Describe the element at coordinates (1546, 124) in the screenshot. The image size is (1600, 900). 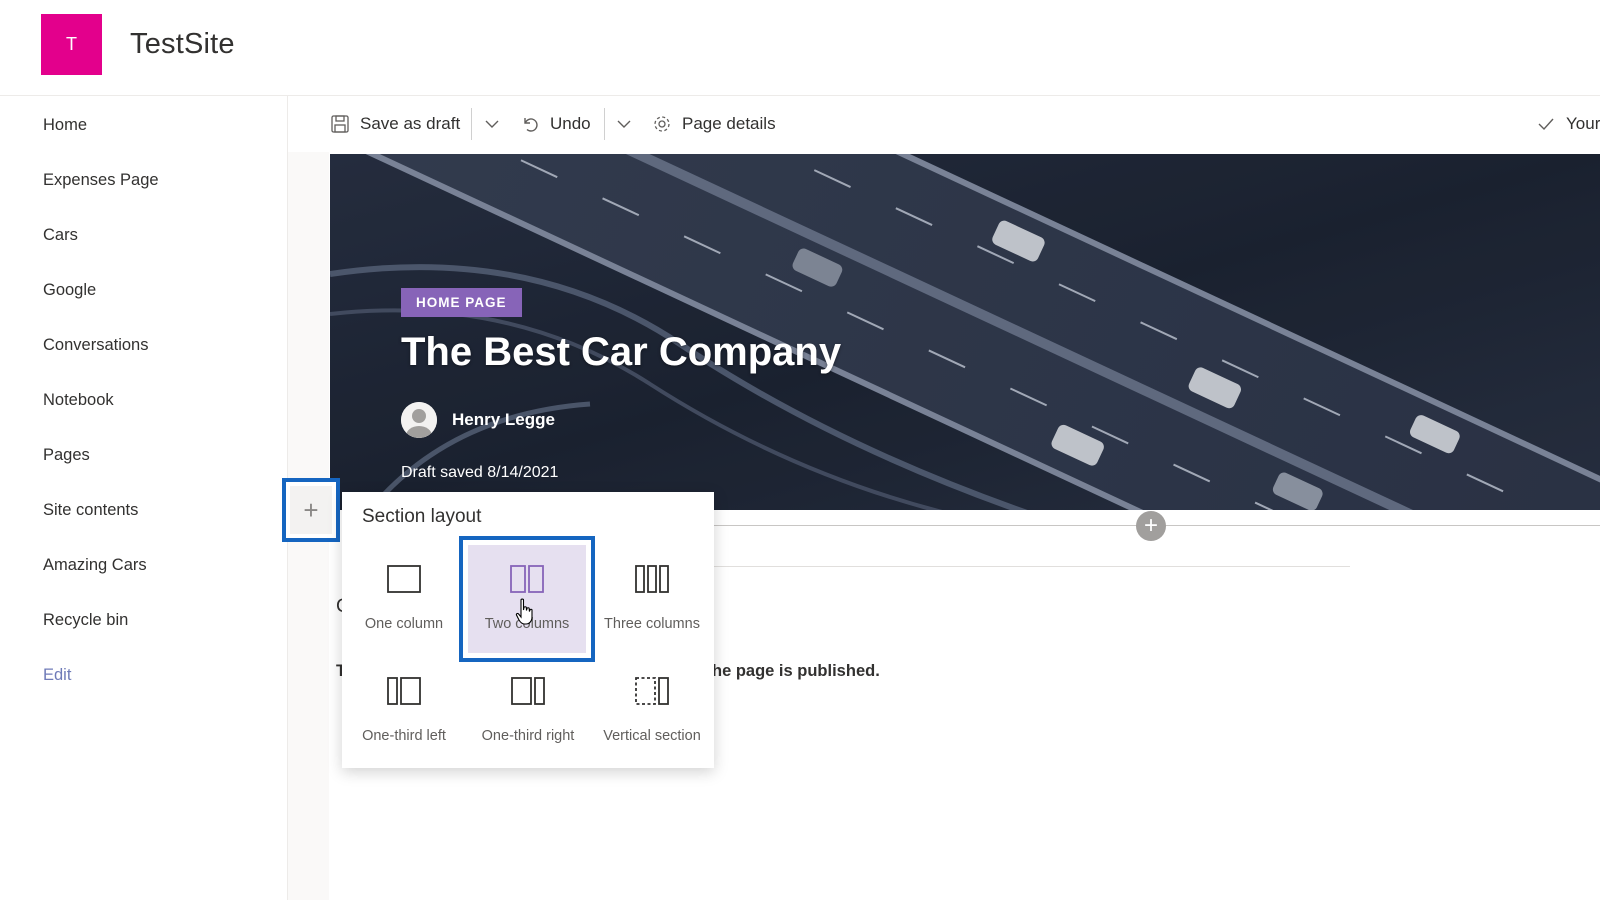
I see `checkmark-icon` at that location.